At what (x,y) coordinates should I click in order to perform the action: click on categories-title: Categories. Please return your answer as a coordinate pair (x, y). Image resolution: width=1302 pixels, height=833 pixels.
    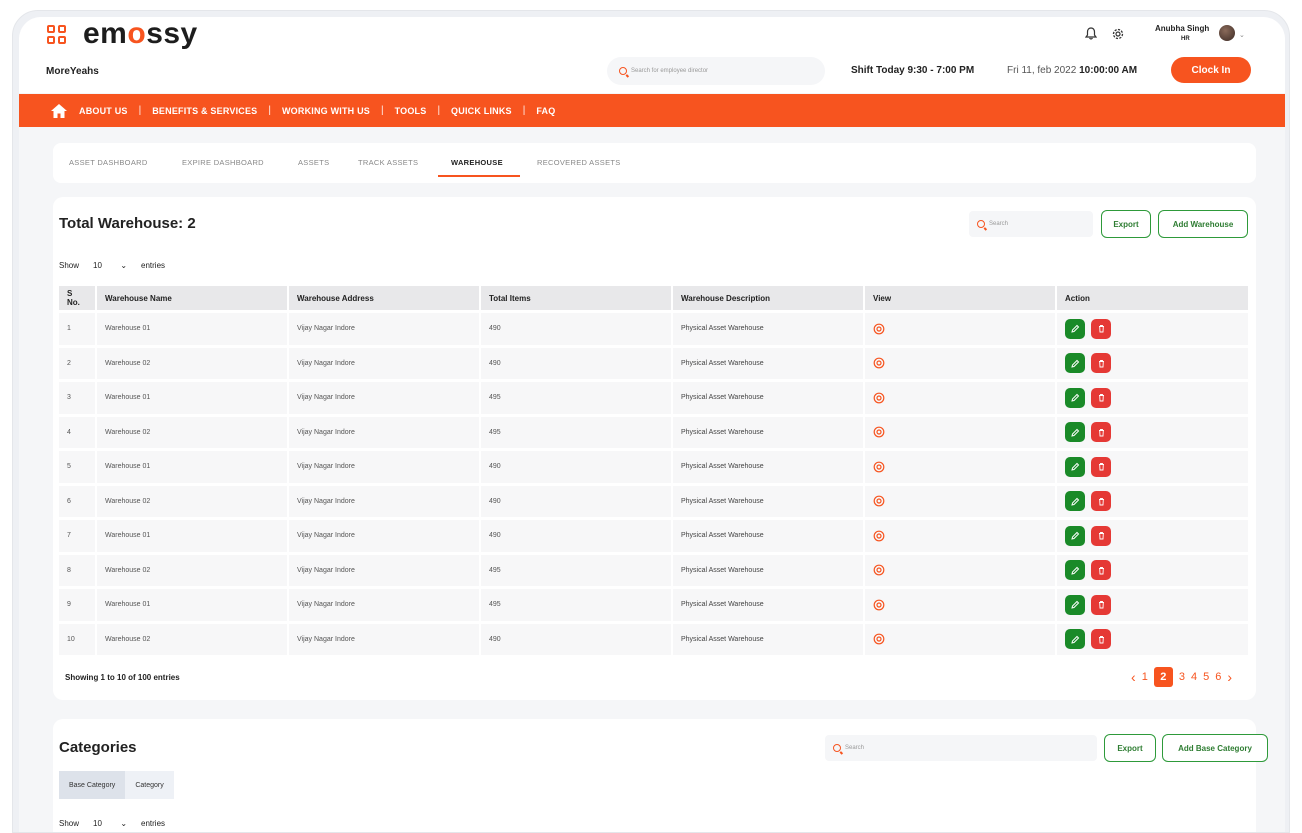
    Looking at the image, I should click on (98, 747).